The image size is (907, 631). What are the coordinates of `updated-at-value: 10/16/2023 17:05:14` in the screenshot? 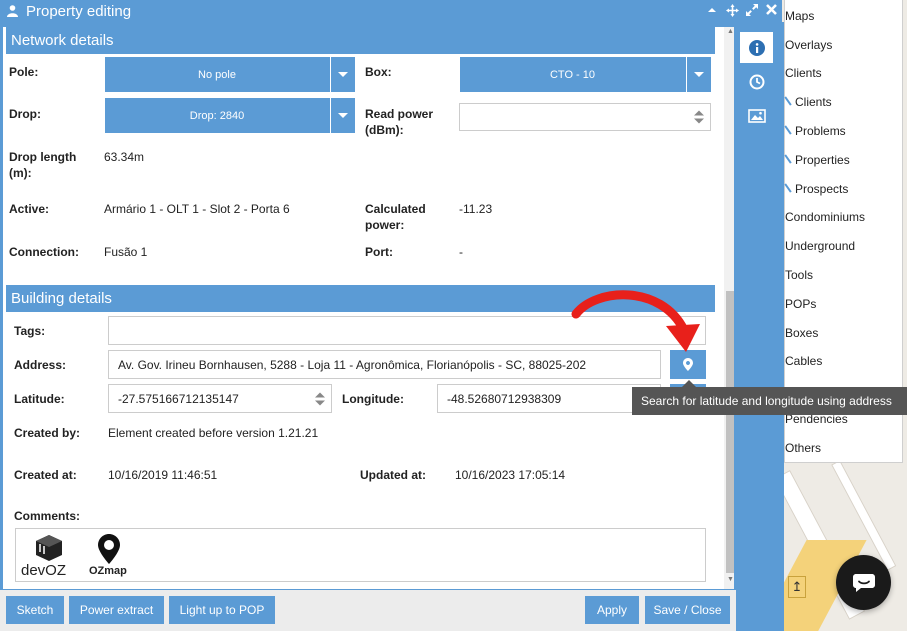 It's located at (510, 475).